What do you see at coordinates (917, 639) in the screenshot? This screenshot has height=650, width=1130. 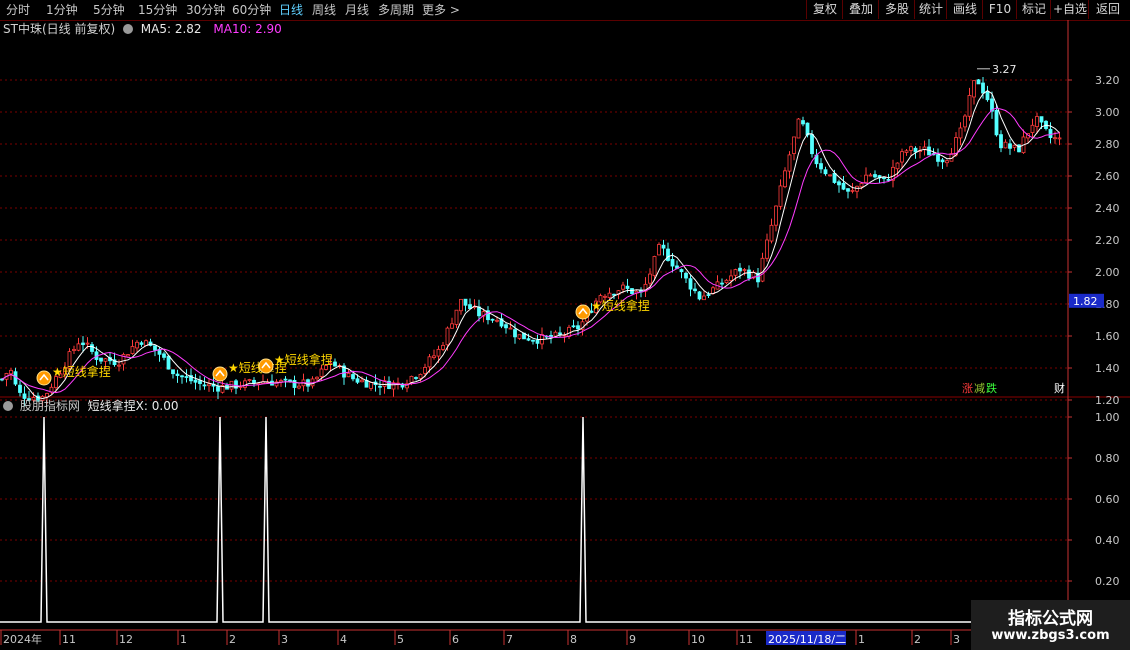 I see `date-label: 2` at bounding box center [917, 639].